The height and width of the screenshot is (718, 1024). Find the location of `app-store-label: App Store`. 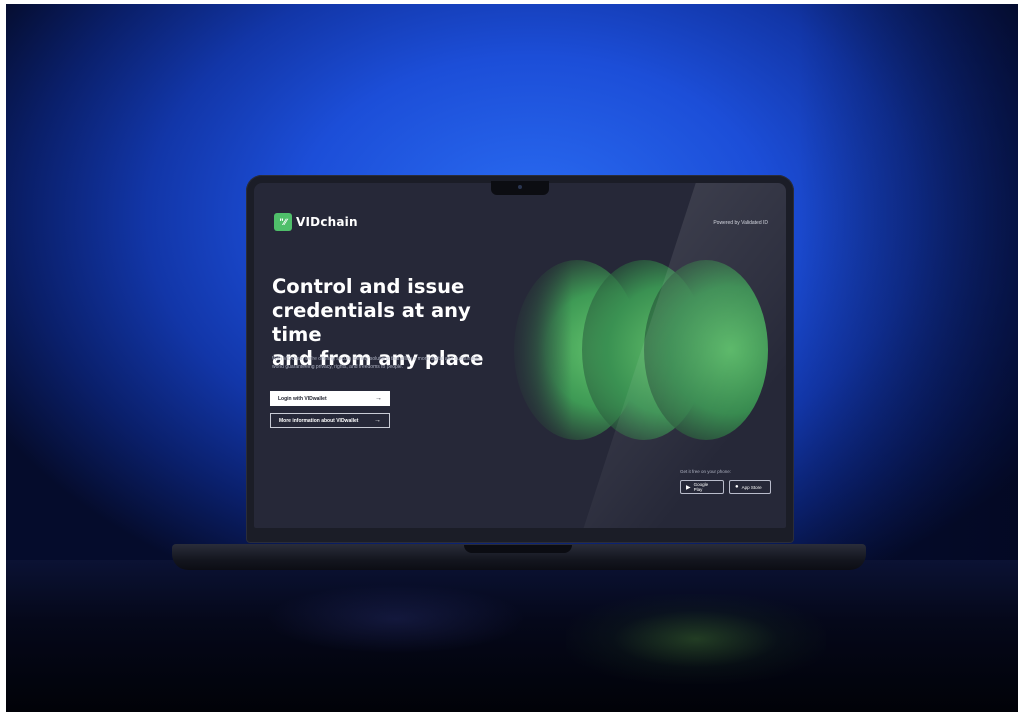

app-store-label: App Store is located at coordinates (751, 487).